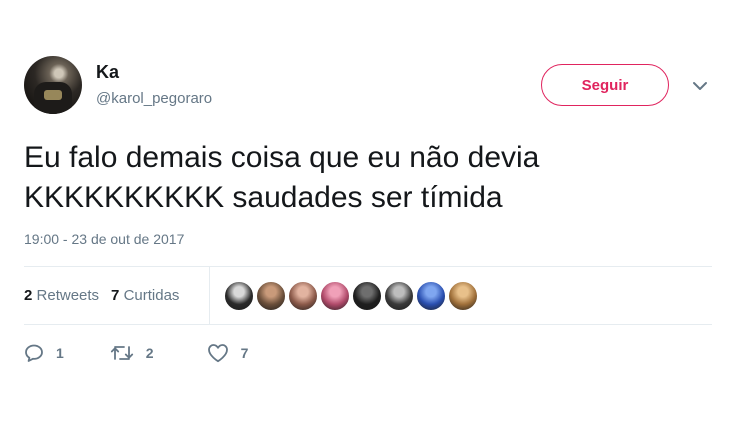  Describe the element at coordinates (368, 324) in the screenshot. I see `divider-bottom` at that location.